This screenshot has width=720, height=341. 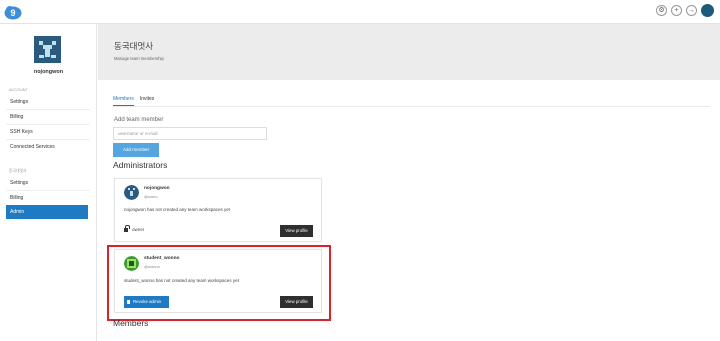 I want to click on sidebar-item-connected-services: Connected Services, so click(x=47, y=147).